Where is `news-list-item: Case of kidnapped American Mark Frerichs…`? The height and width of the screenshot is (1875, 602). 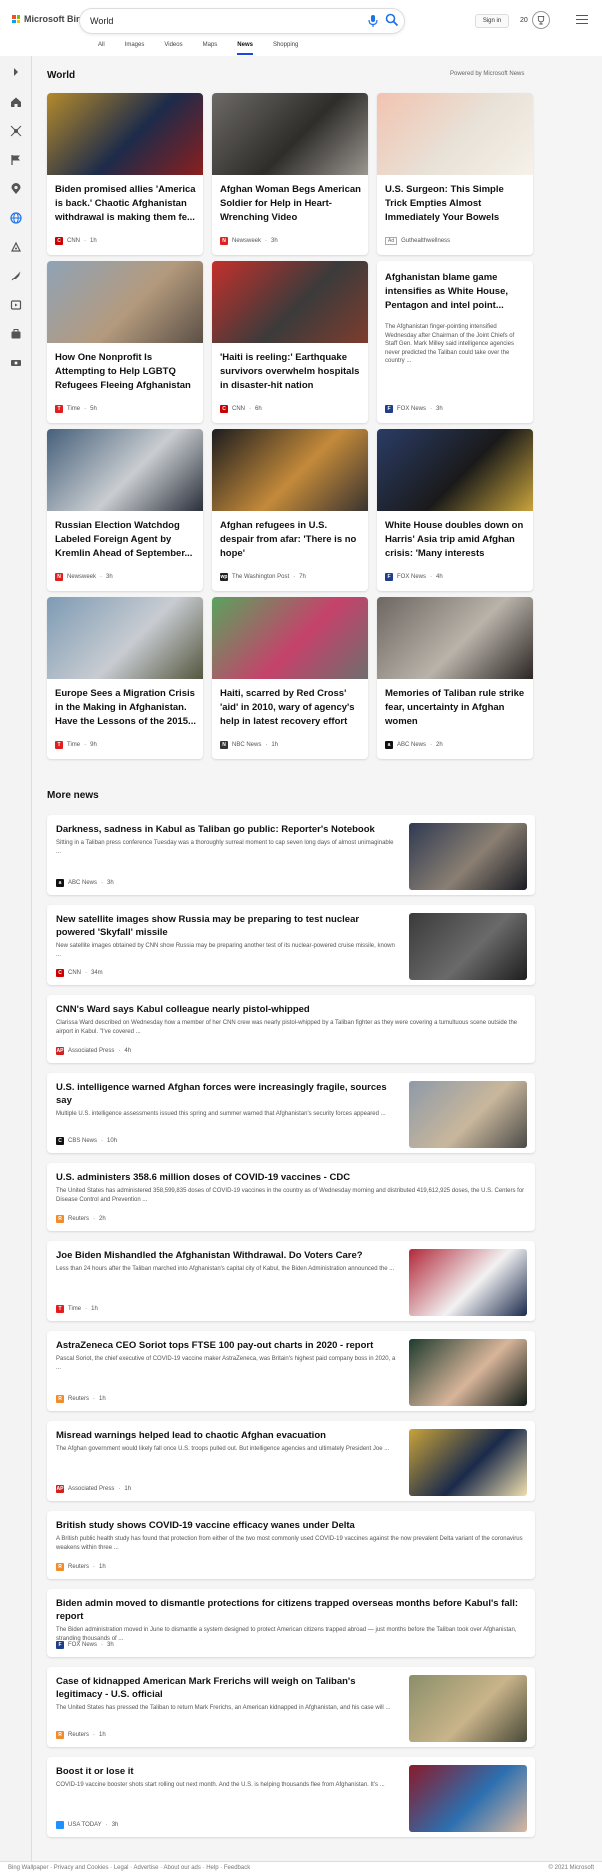 news-list-item: Case of kidnapped American Mark Frerichs… is located at coordinates (291, 1707).